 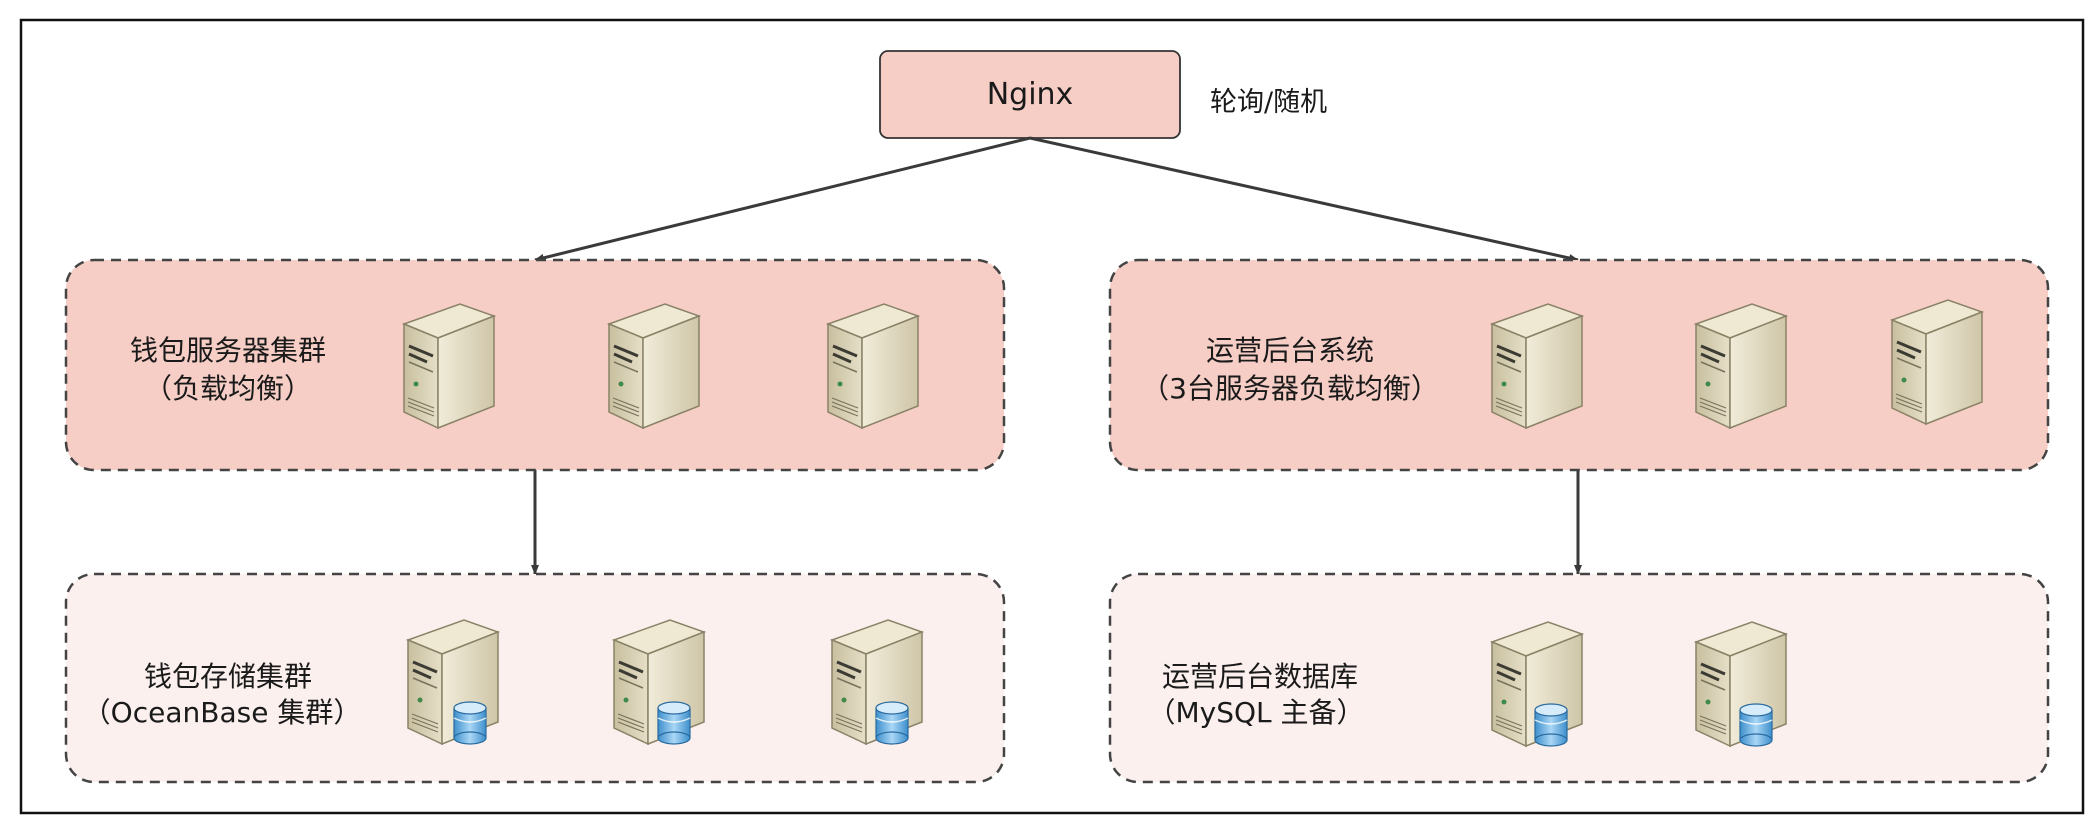 I want to click on ops-database-cluster-title: 运营后台数据库, so click(x=1260, y=676).